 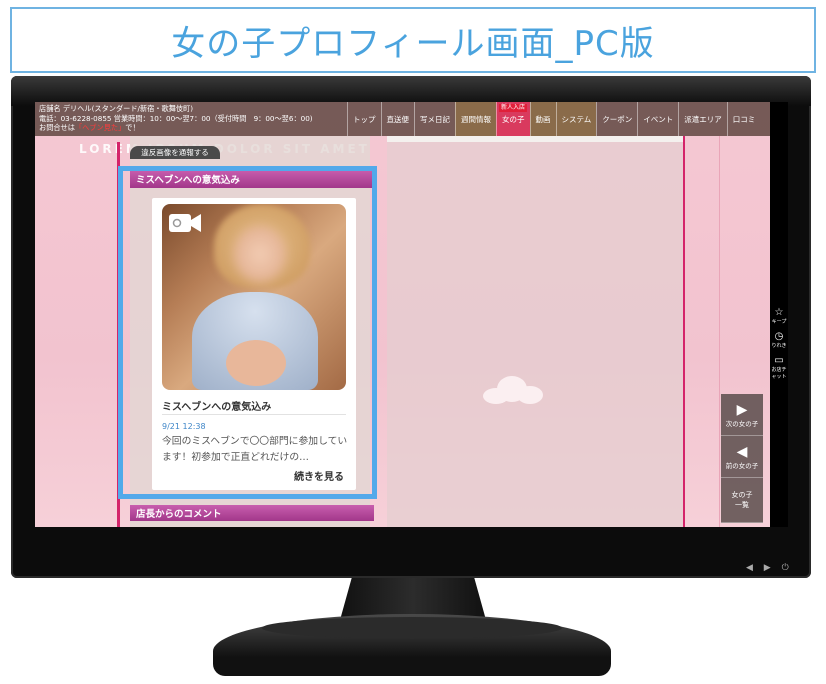 I want to click on next-girl-button: ▶ 次の女の子, so click(x=742, y=415).